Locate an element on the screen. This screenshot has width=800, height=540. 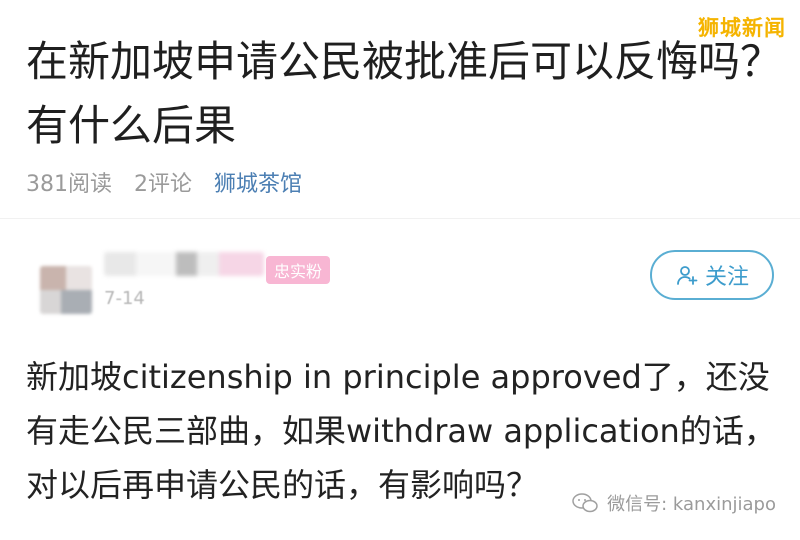
avatar is located at coordinates (66, 290).